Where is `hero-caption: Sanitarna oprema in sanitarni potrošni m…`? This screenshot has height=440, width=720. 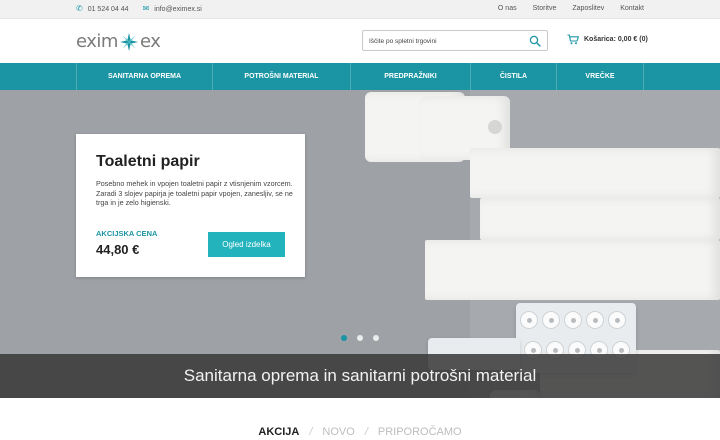 hero-caption: Sanitarna oprema in sanitarni potrošni m… is located at coordinates (360, 376).